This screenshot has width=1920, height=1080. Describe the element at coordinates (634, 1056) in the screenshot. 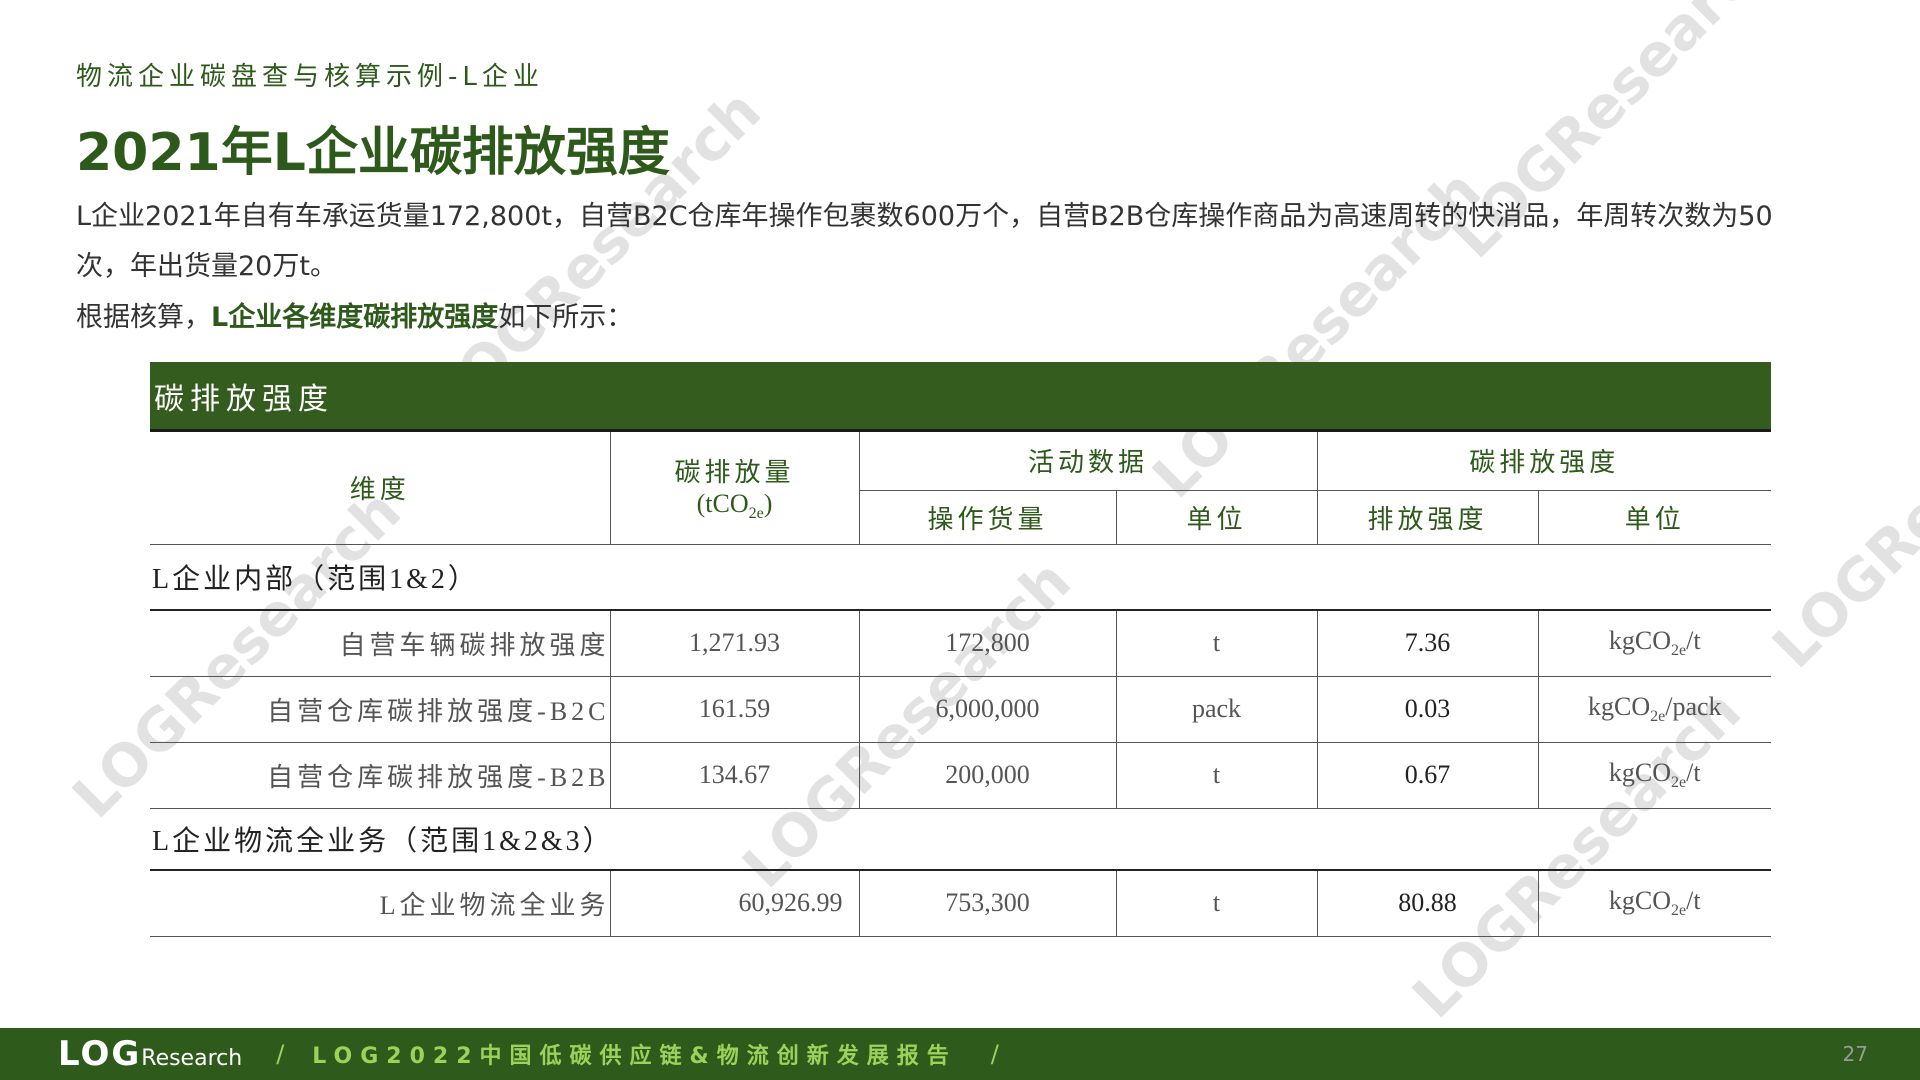

I see `footer-report-title: LOG2022中国低碳供应链&物流创新发展报告` at that location.